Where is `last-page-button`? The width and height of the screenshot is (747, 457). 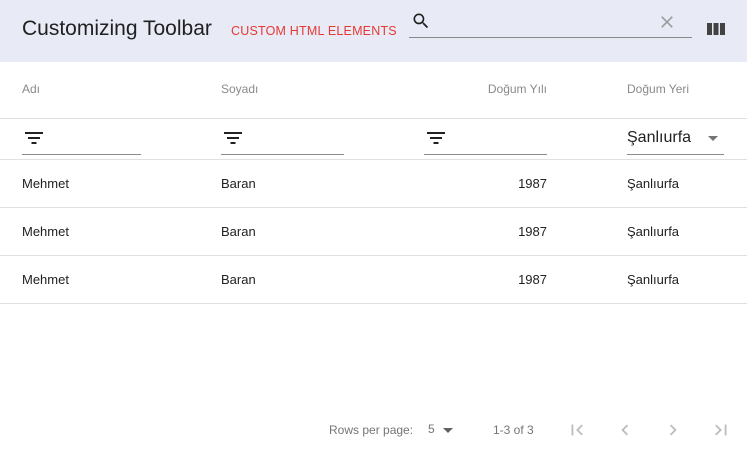 last-page-button is located at coordinates (721, 430).